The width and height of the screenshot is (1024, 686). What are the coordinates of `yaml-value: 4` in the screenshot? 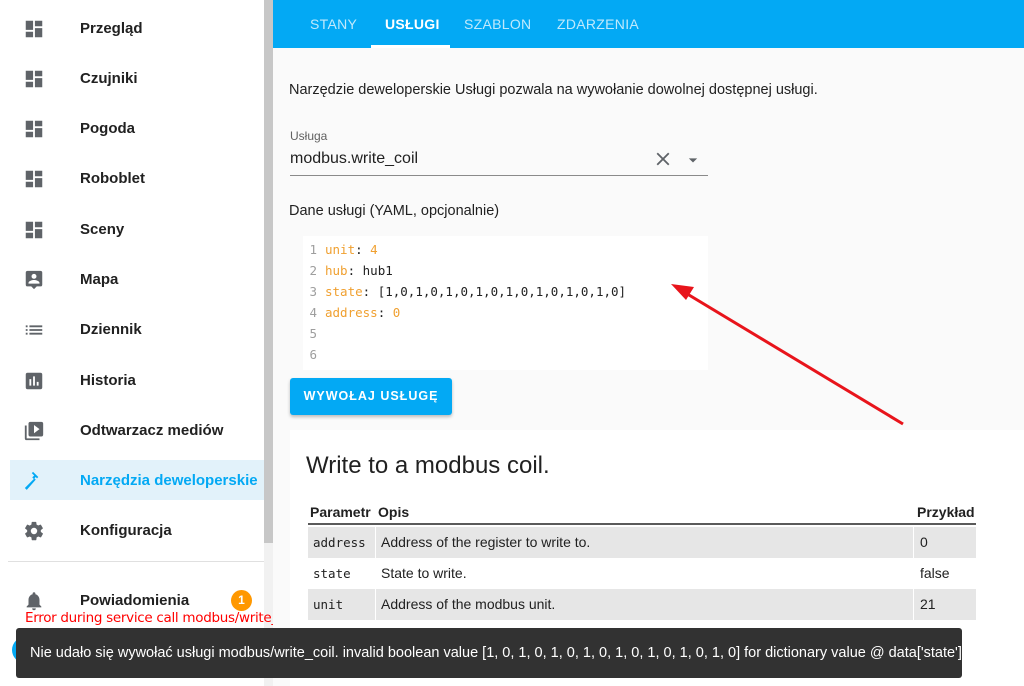 It's located at (374, 249).